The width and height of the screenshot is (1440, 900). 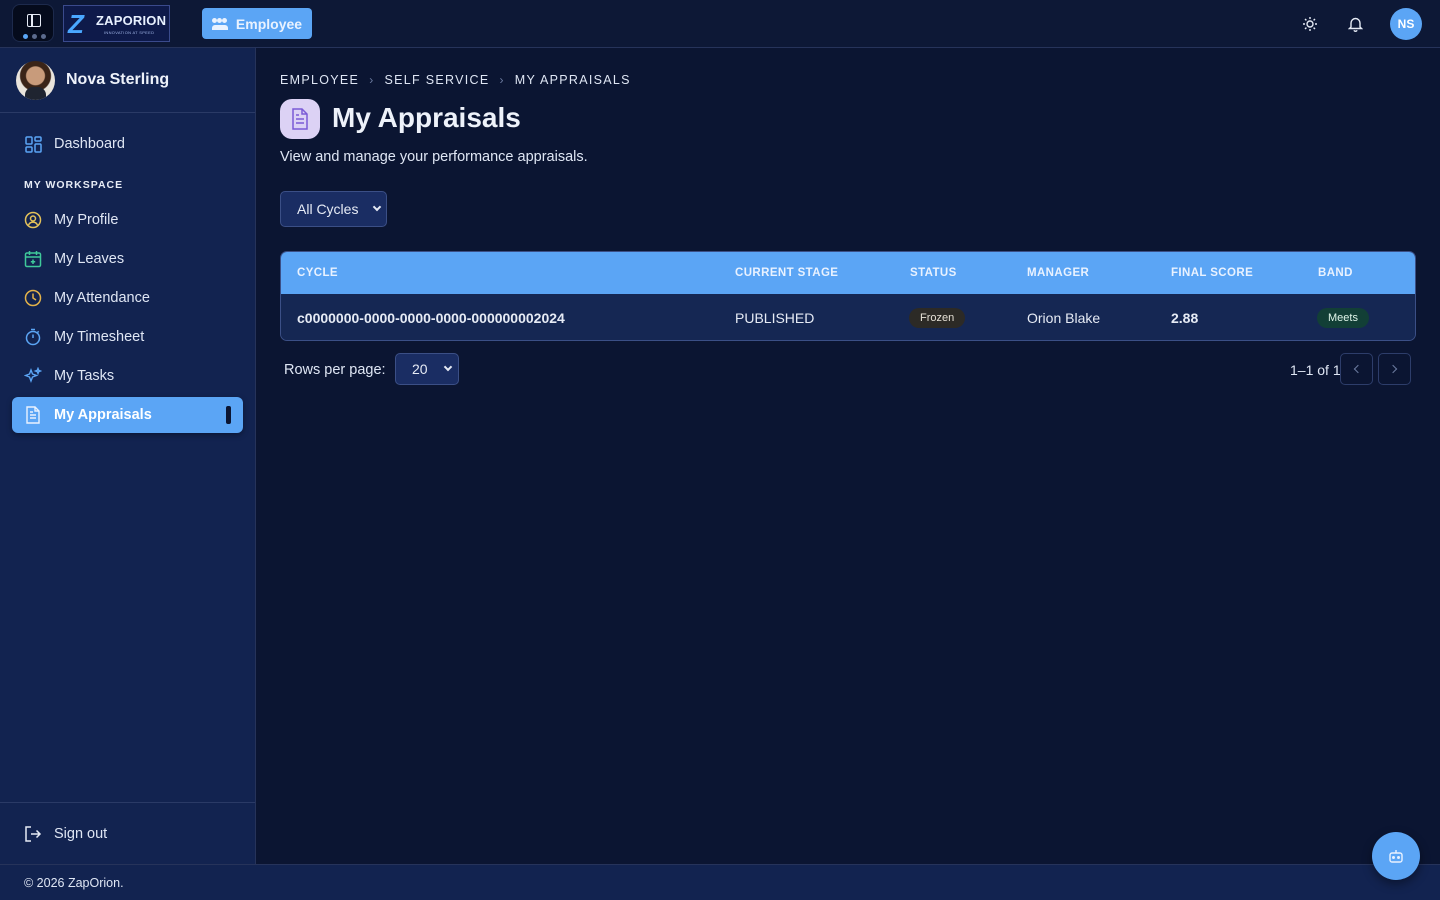 I want to click on sidebar-item-my-tasks: My Tasks, so click(x=127, y=376).